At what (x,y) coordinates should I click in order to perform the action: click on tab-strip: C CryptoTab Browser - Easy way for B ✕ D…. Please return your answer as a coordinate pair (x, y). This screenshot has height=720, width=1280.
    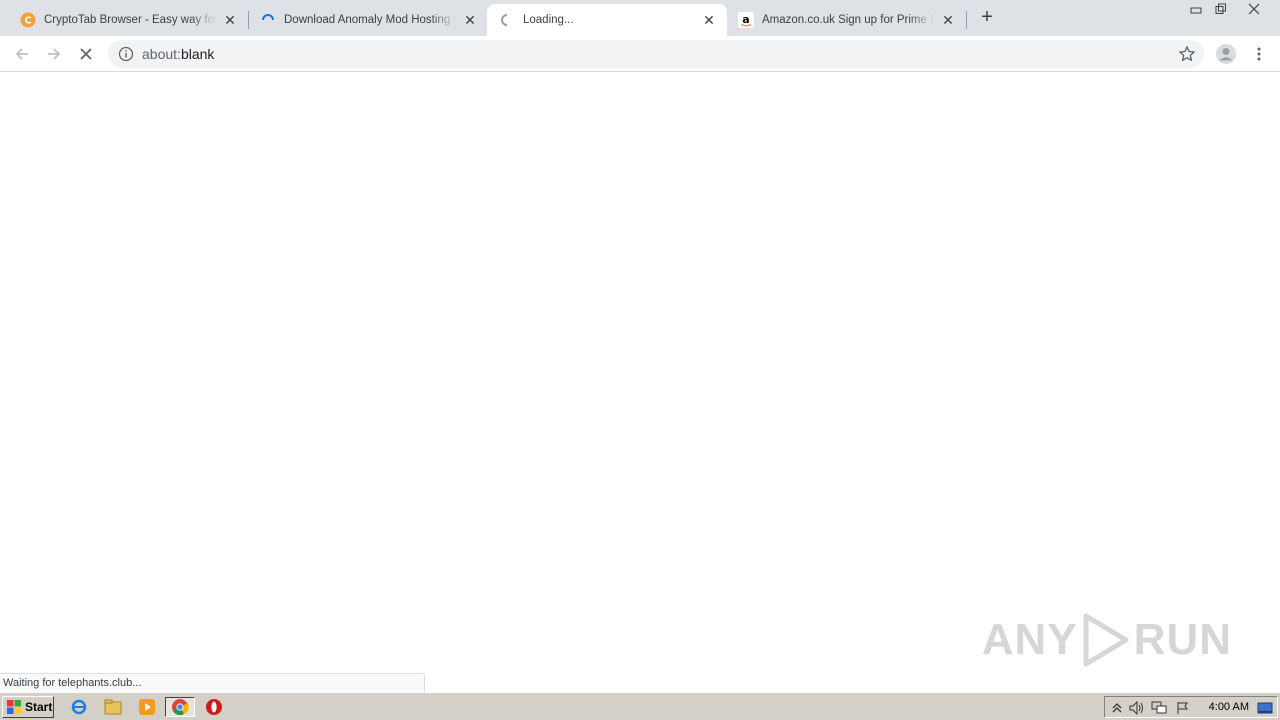
    Looking at the image, I should click on (640, 18).